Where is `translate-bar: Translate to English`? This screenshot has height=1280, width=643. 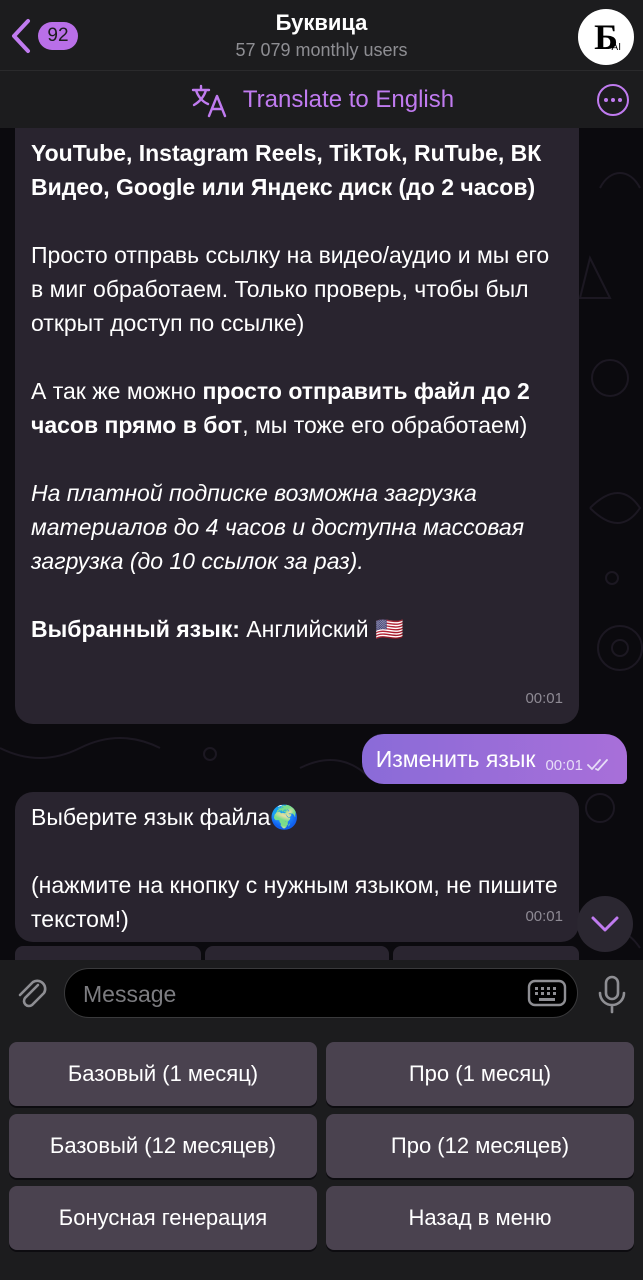 translate-bar: Translate to English is located at coordinates (321, 99).